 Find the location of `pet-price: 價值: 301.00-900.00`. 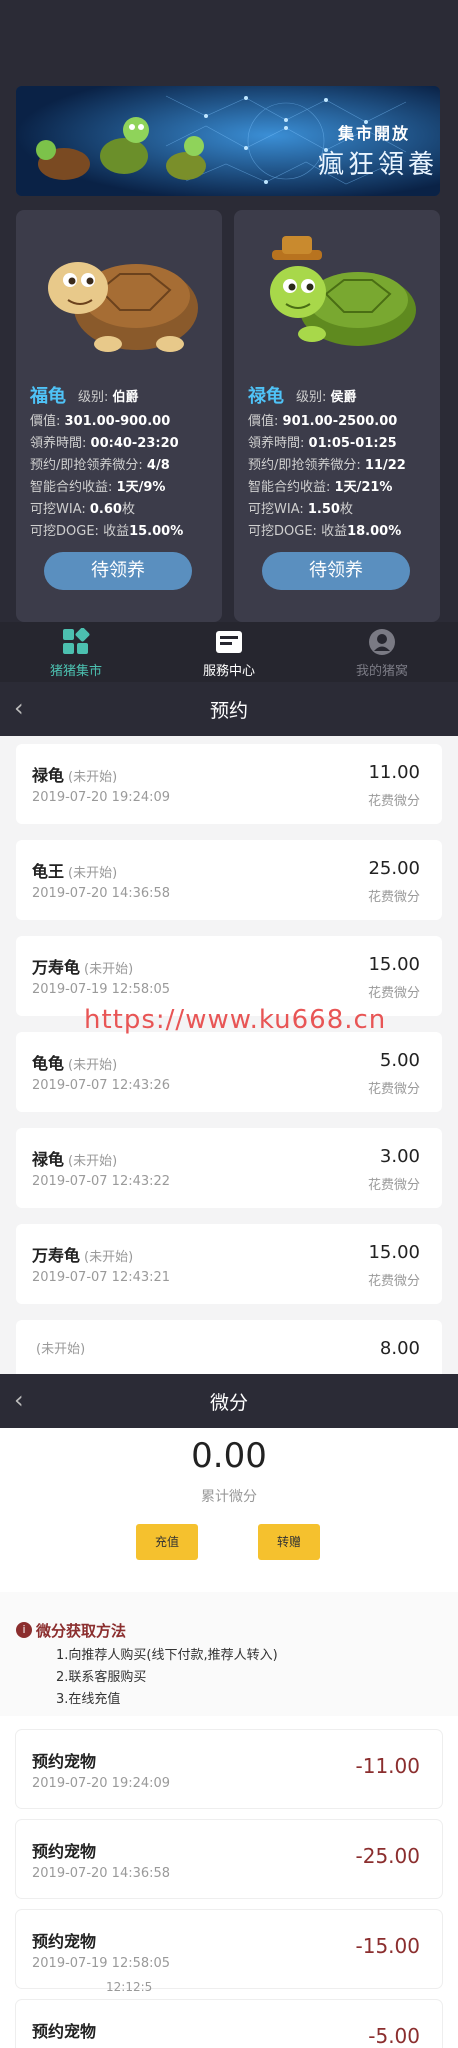

pet-price: 價值: 301.00-900.00 is located at coordinates (100, 421).